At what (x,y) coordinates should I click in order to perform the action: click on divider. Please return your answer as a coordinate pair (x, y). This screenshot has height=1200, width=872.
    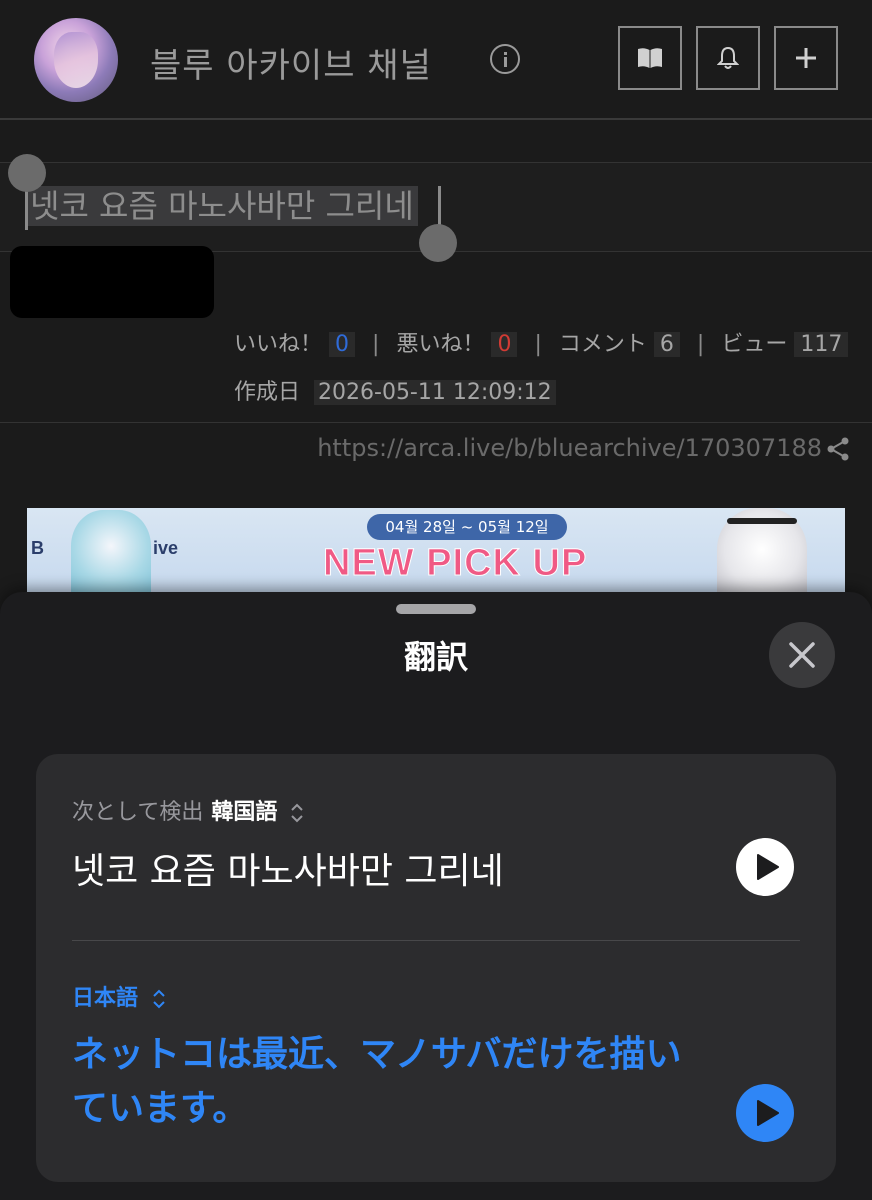
    Looking at the image, I should click on (436, 422).